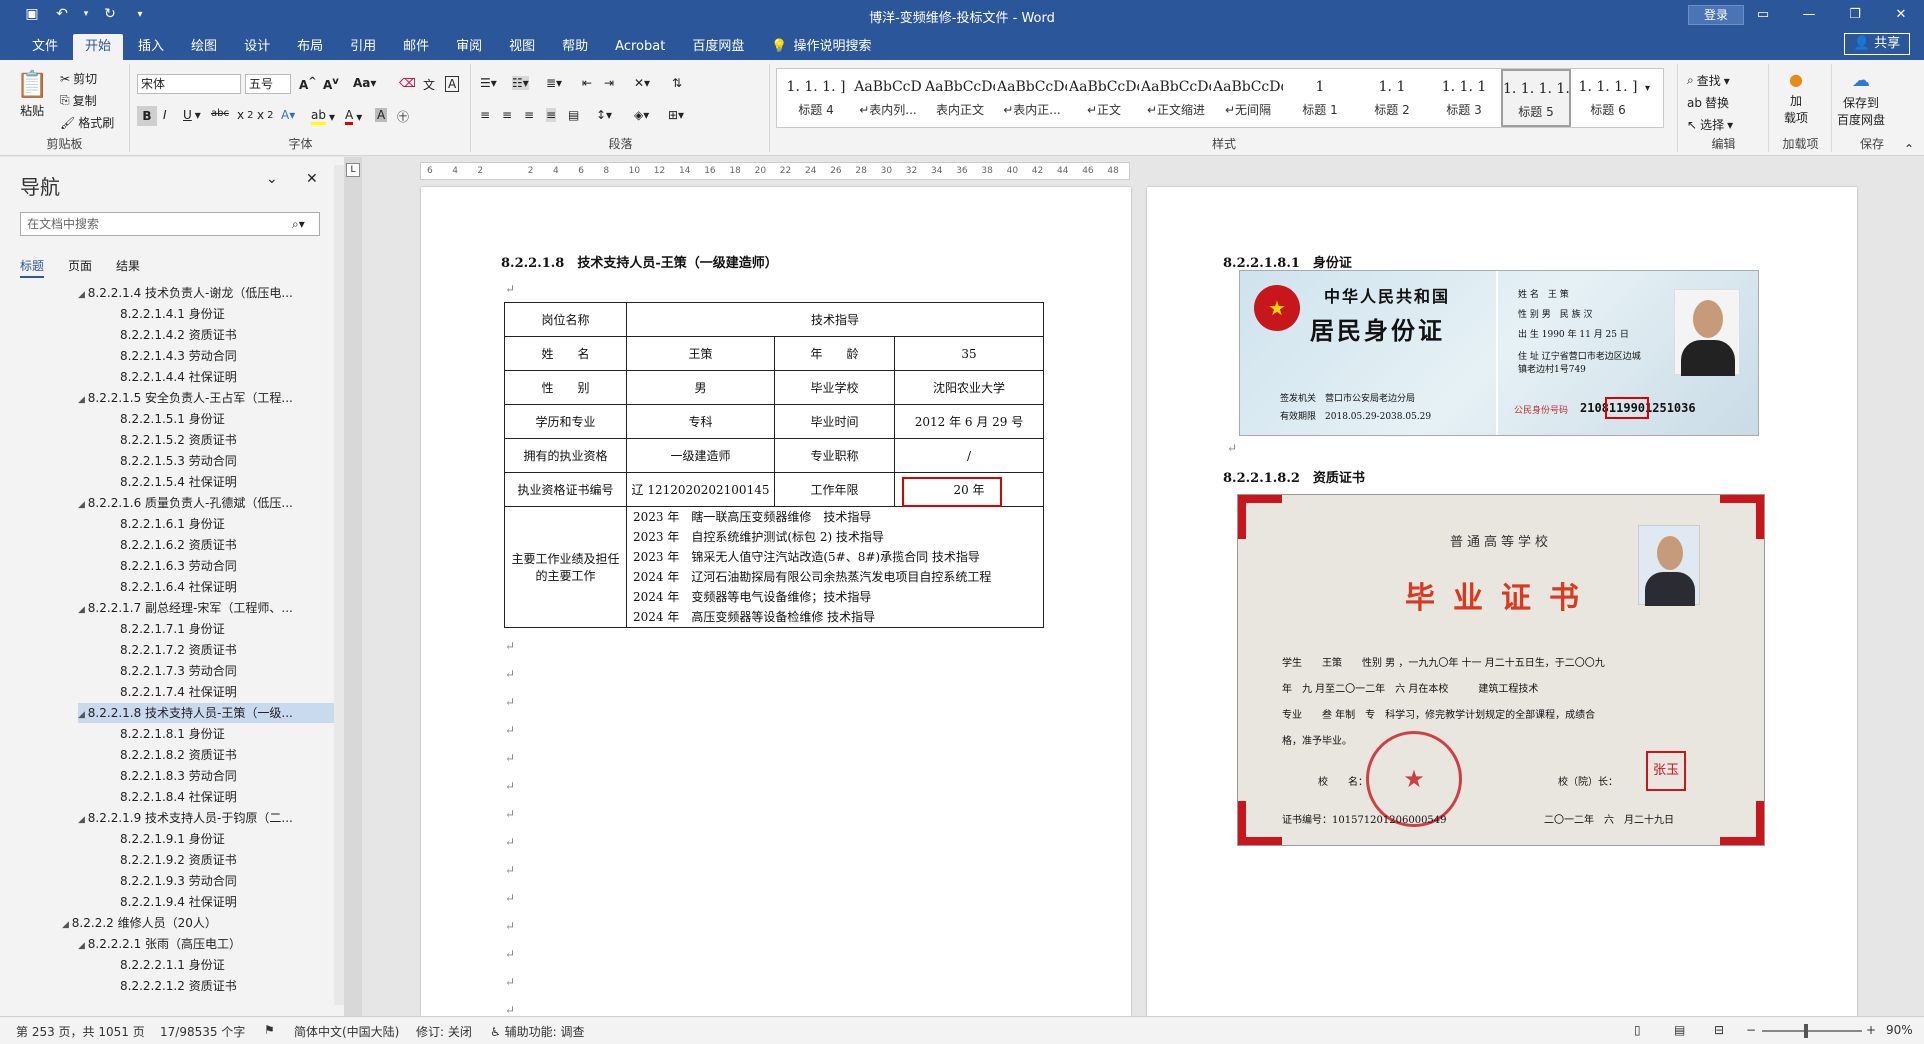 This screenshot has height=1044, width=1924. I want to click on distributed-button: ▤, so click(573, 115).